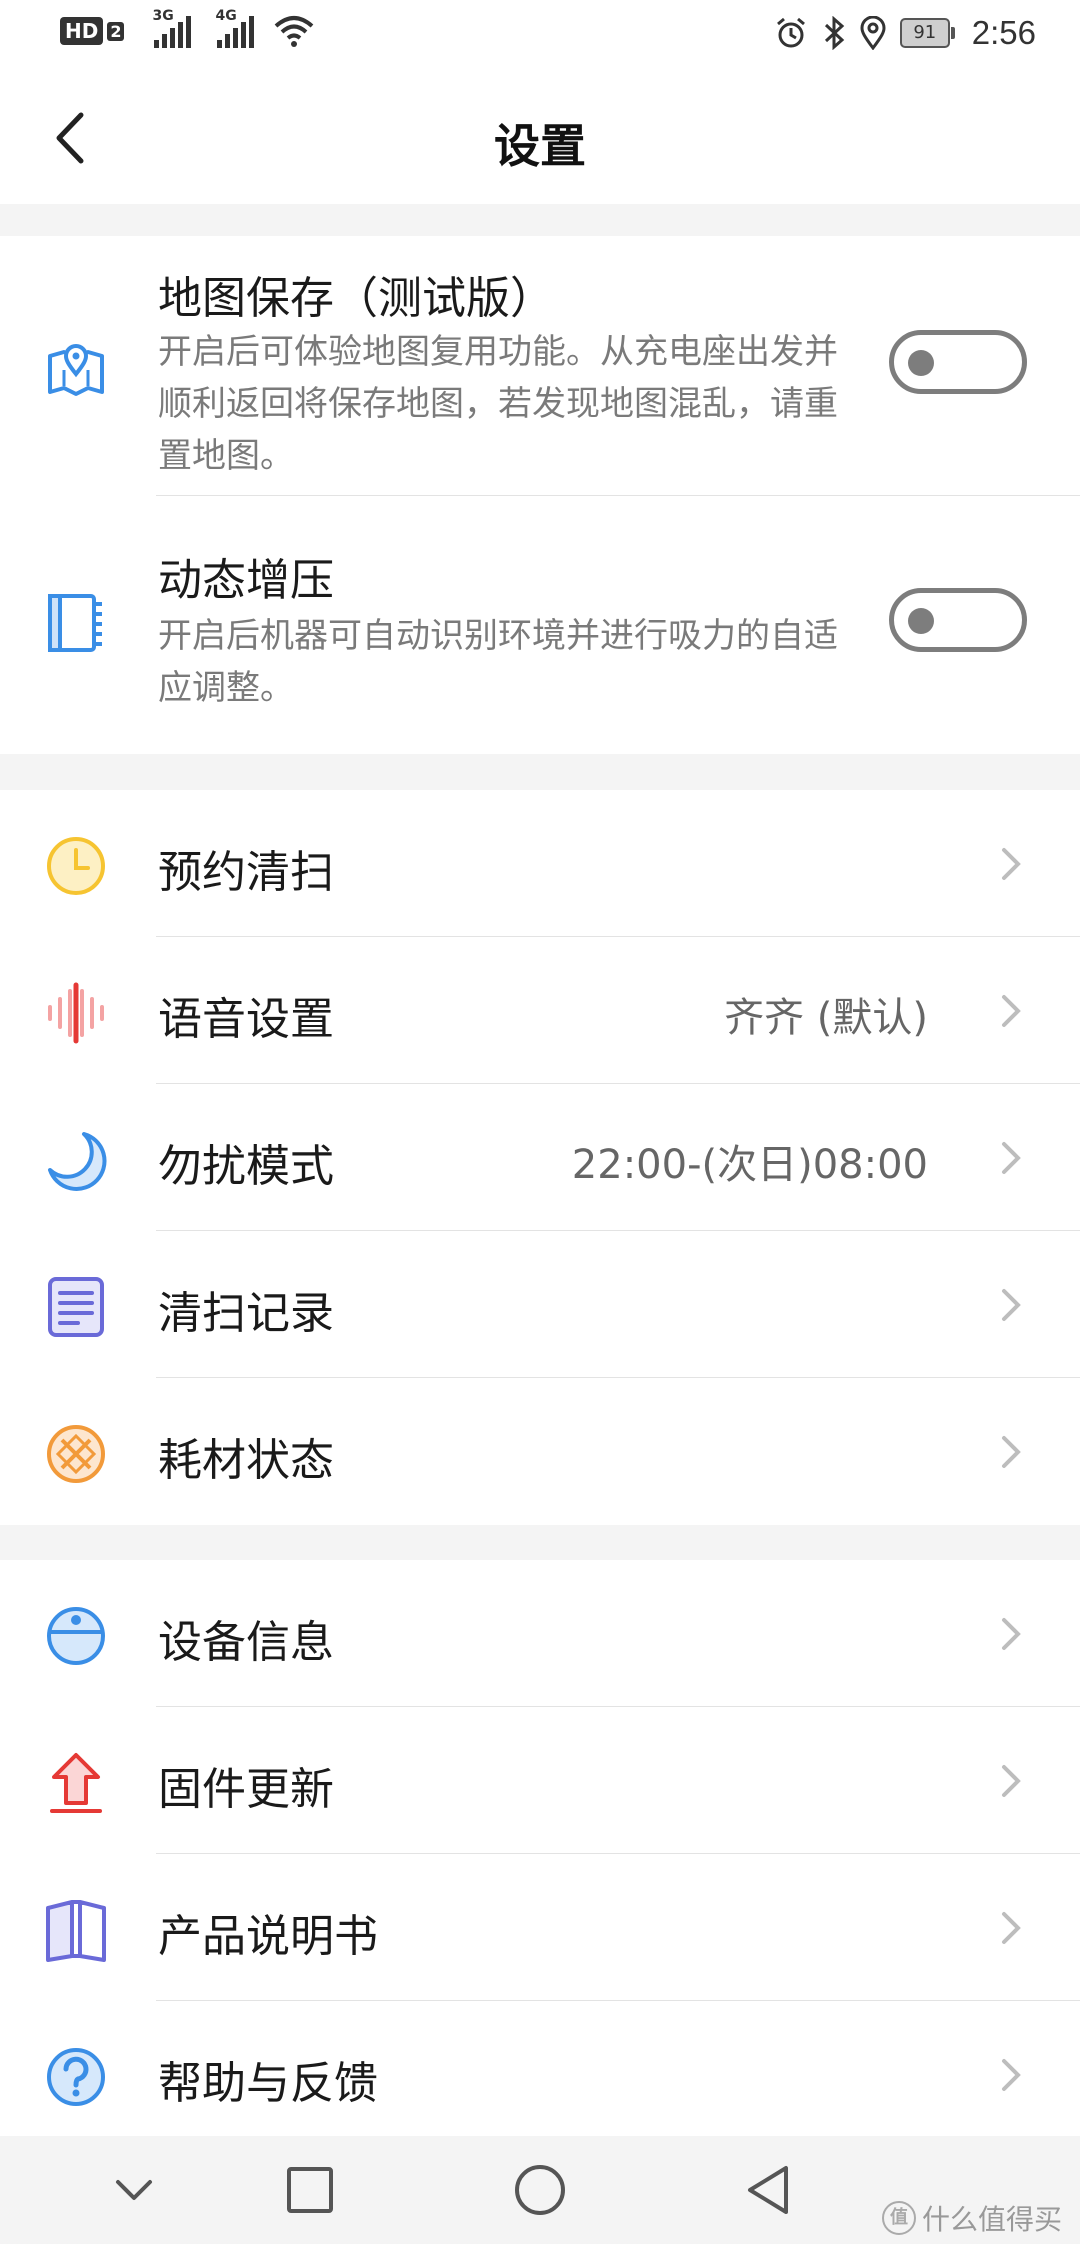 Image resolution: width=1080 pixels, height=2244 pixels. Describe the element at coordinates (540, 863) in the screenshot. I see `menu-item-schedule-clean: 预约清扫` at that location.